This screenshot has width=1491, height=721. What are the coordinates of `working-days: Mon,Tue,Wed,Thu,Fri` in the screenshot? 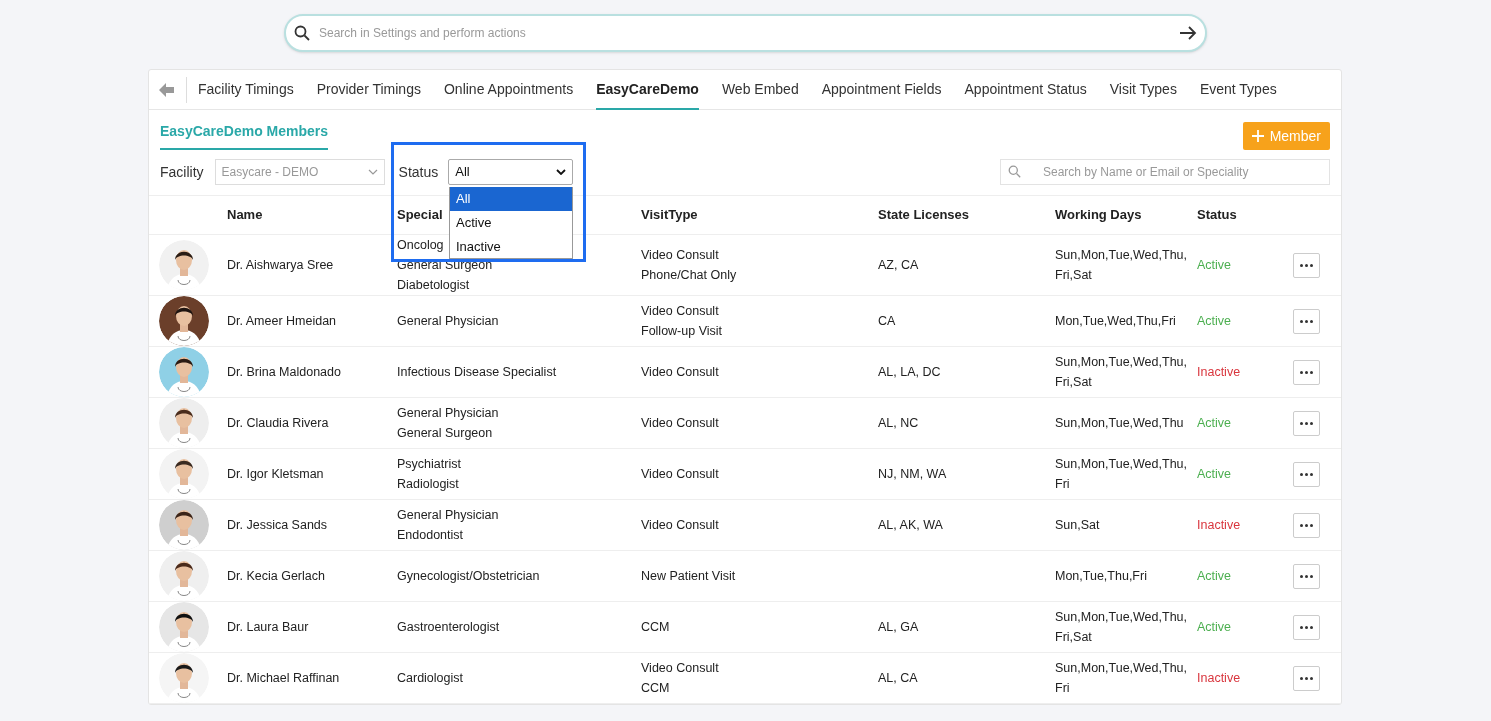 It's located at (1121, 321).